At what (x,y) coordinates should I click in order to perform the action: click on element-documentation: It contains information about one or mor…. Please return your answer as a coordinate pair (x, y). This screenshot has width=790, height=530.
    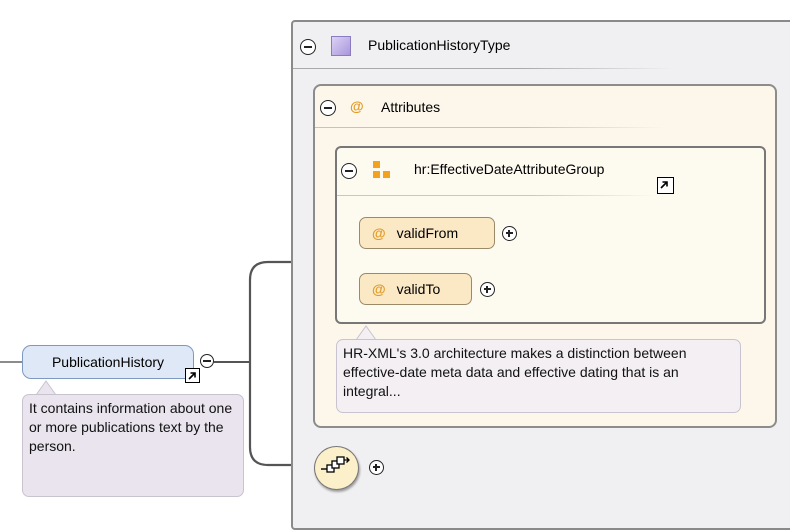
    Looking at the image, I should click on (133, 445).